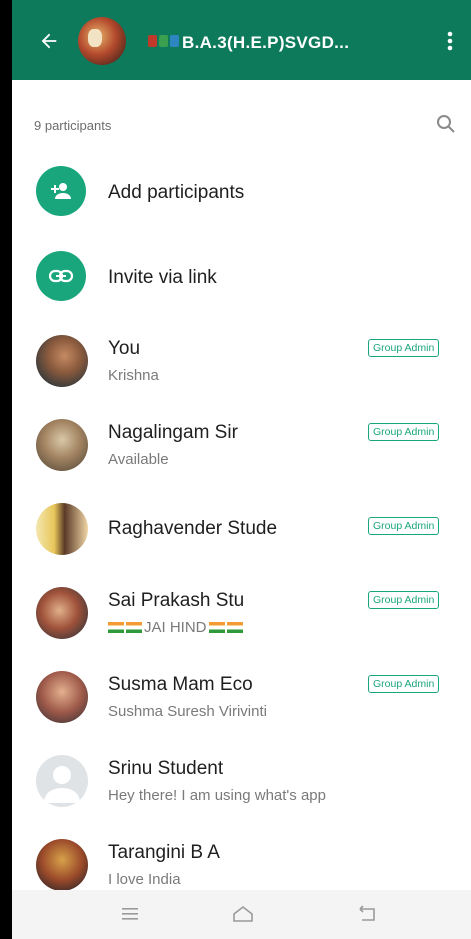  What do you see at coordinates (173, 432) in the screenshot?
I see `participant-name: Nagalingam Sir` at bounding box center [173, 432].